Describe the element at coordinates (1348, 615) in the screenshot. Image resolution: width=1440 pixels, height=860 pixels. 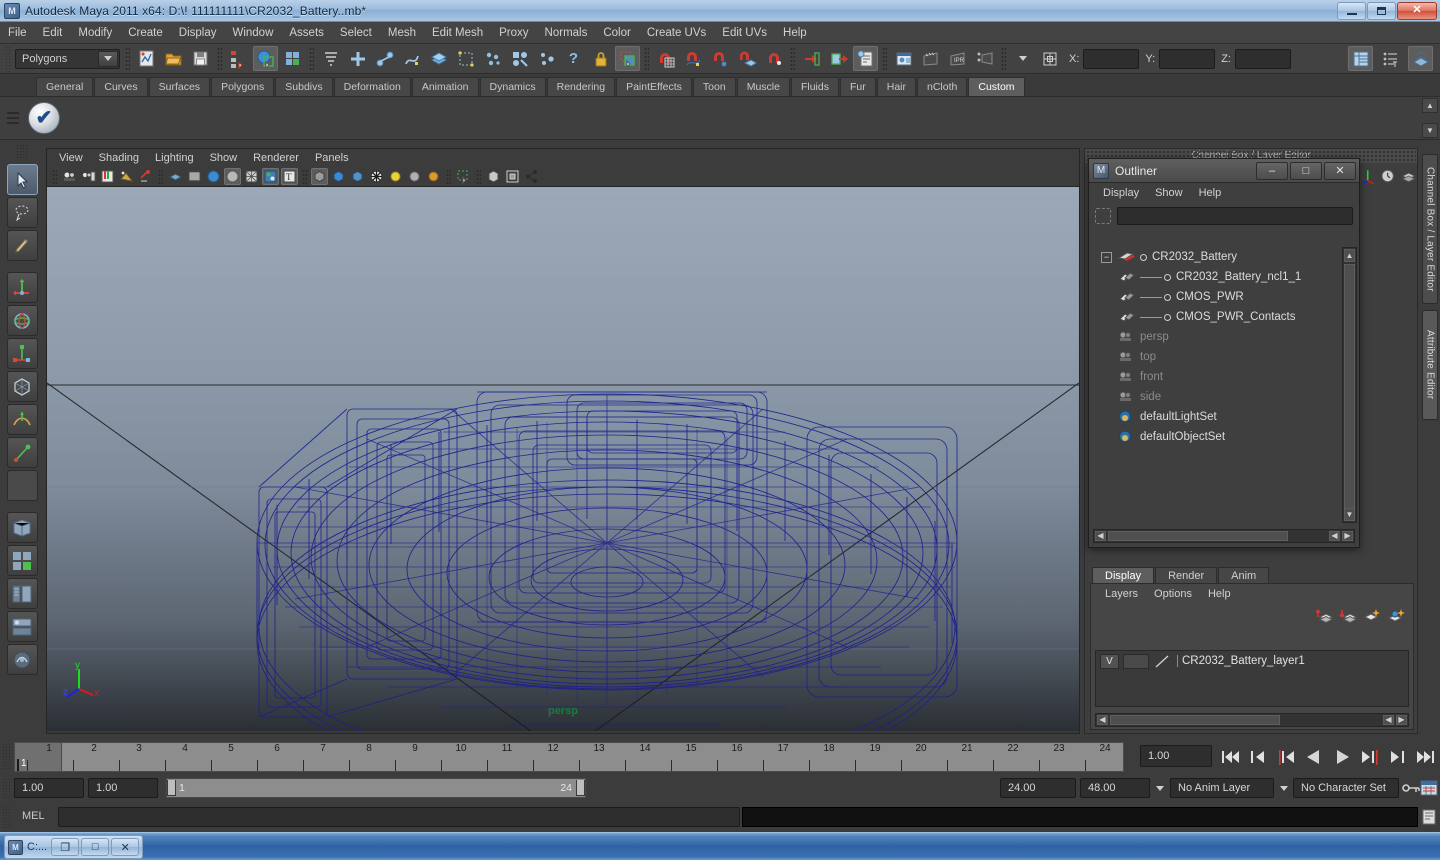
I see `layer-down-icon` at that location.